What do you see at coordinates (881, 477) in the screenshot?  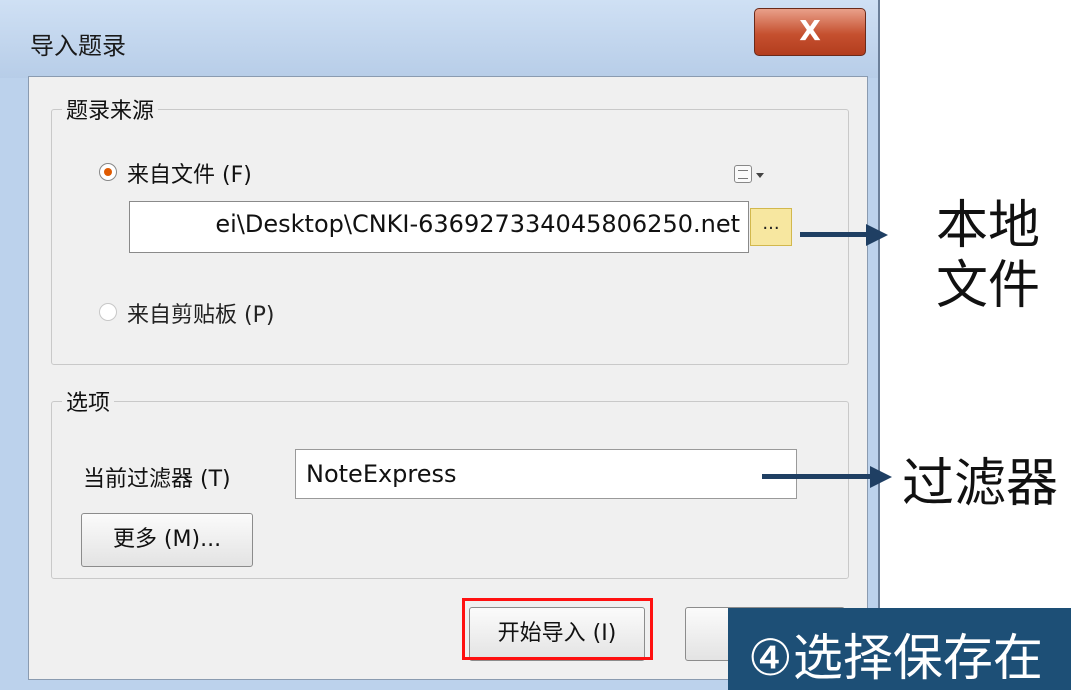 I see `filter-arrow-icon` at bounding box center [881, 477].